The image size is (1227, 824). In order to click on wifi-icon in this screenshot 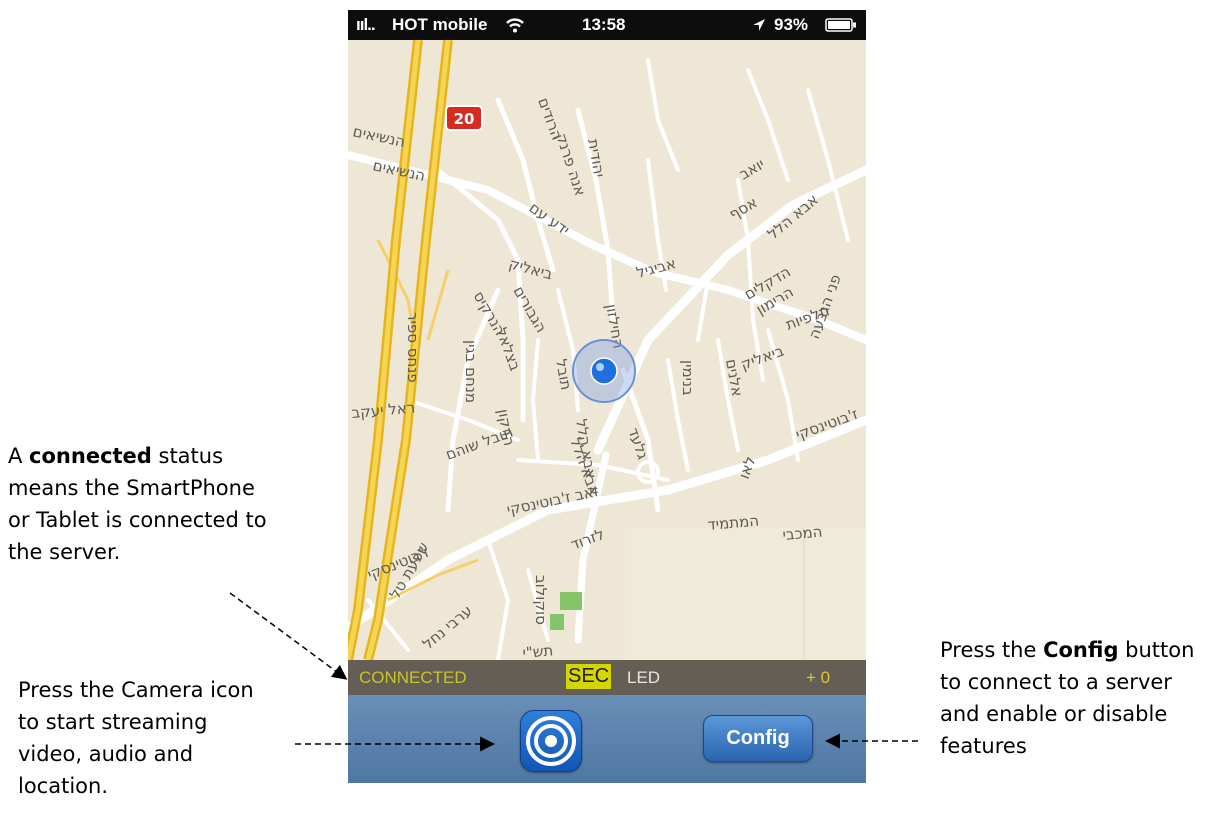, I will do `click(515, 25)`.